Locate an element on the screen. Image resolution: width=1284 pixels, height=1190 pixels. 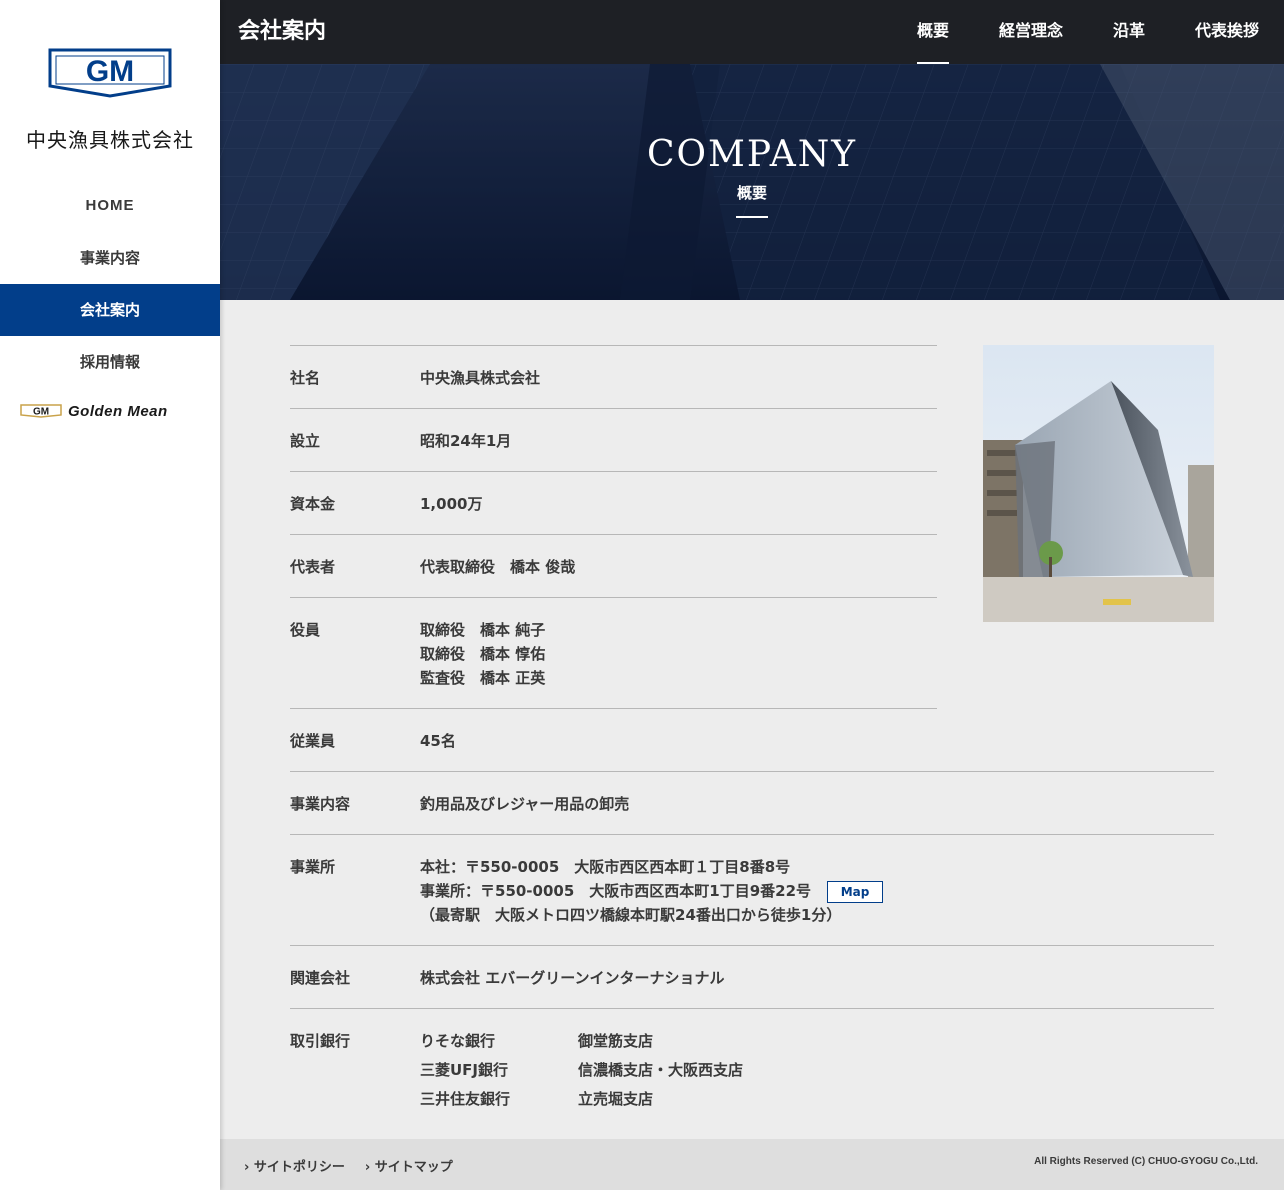
tab-overview: 概要 is located at coordinates (933, 32).